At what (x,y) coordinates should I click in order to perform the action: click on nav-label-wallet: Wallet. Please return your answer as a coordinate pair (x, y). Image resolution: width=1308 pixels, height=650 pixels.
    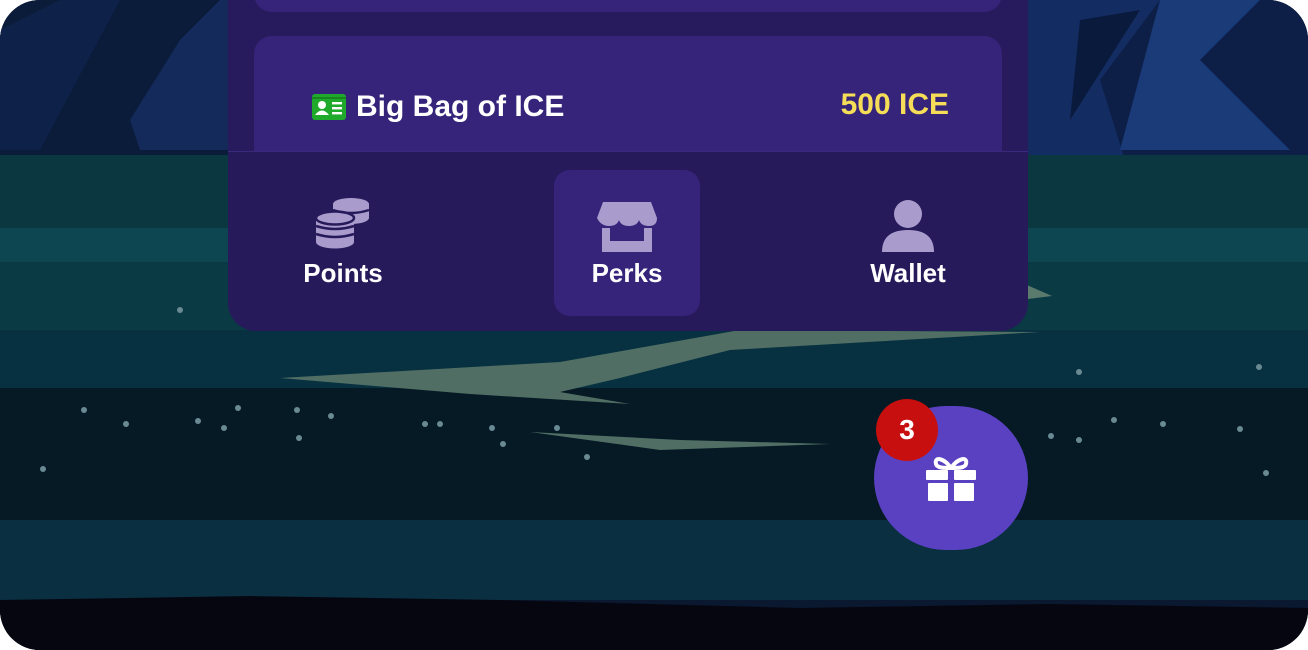
    Looking at the image, I should click on (908, 273).